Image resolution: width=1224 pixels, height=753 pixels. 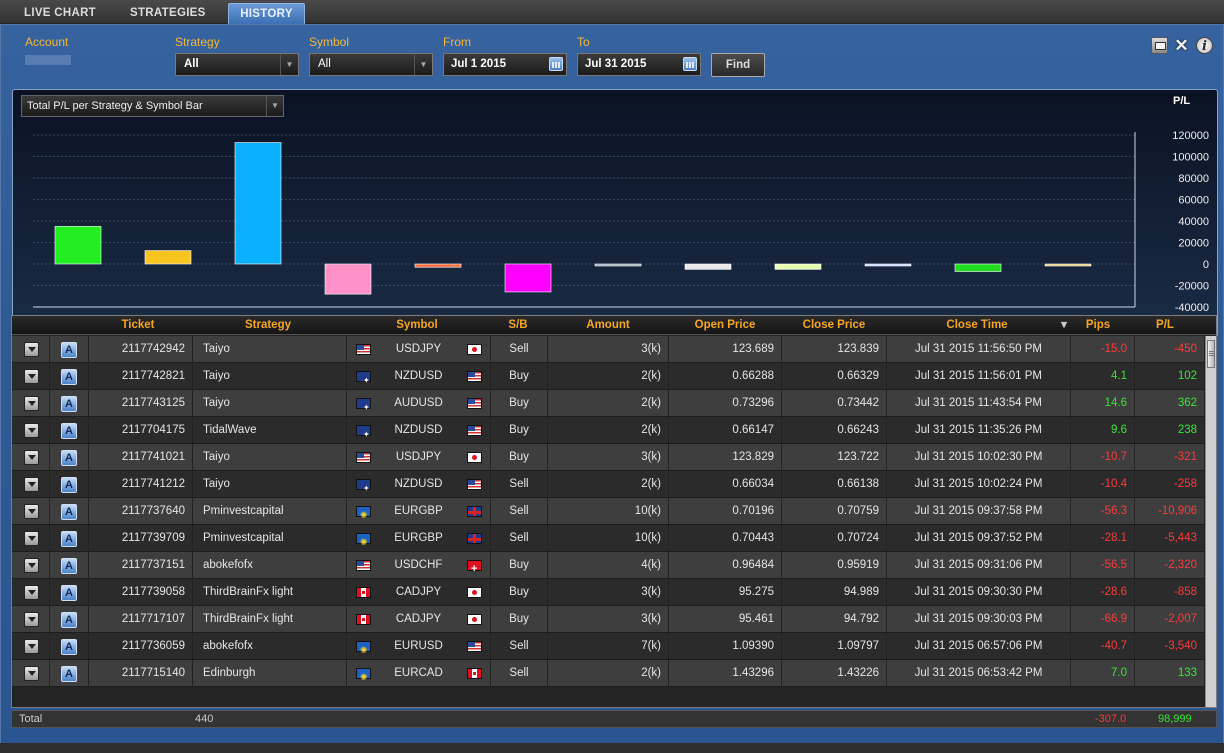 I want to click on scrollbar-thumb, so click(x=1211, y=354).